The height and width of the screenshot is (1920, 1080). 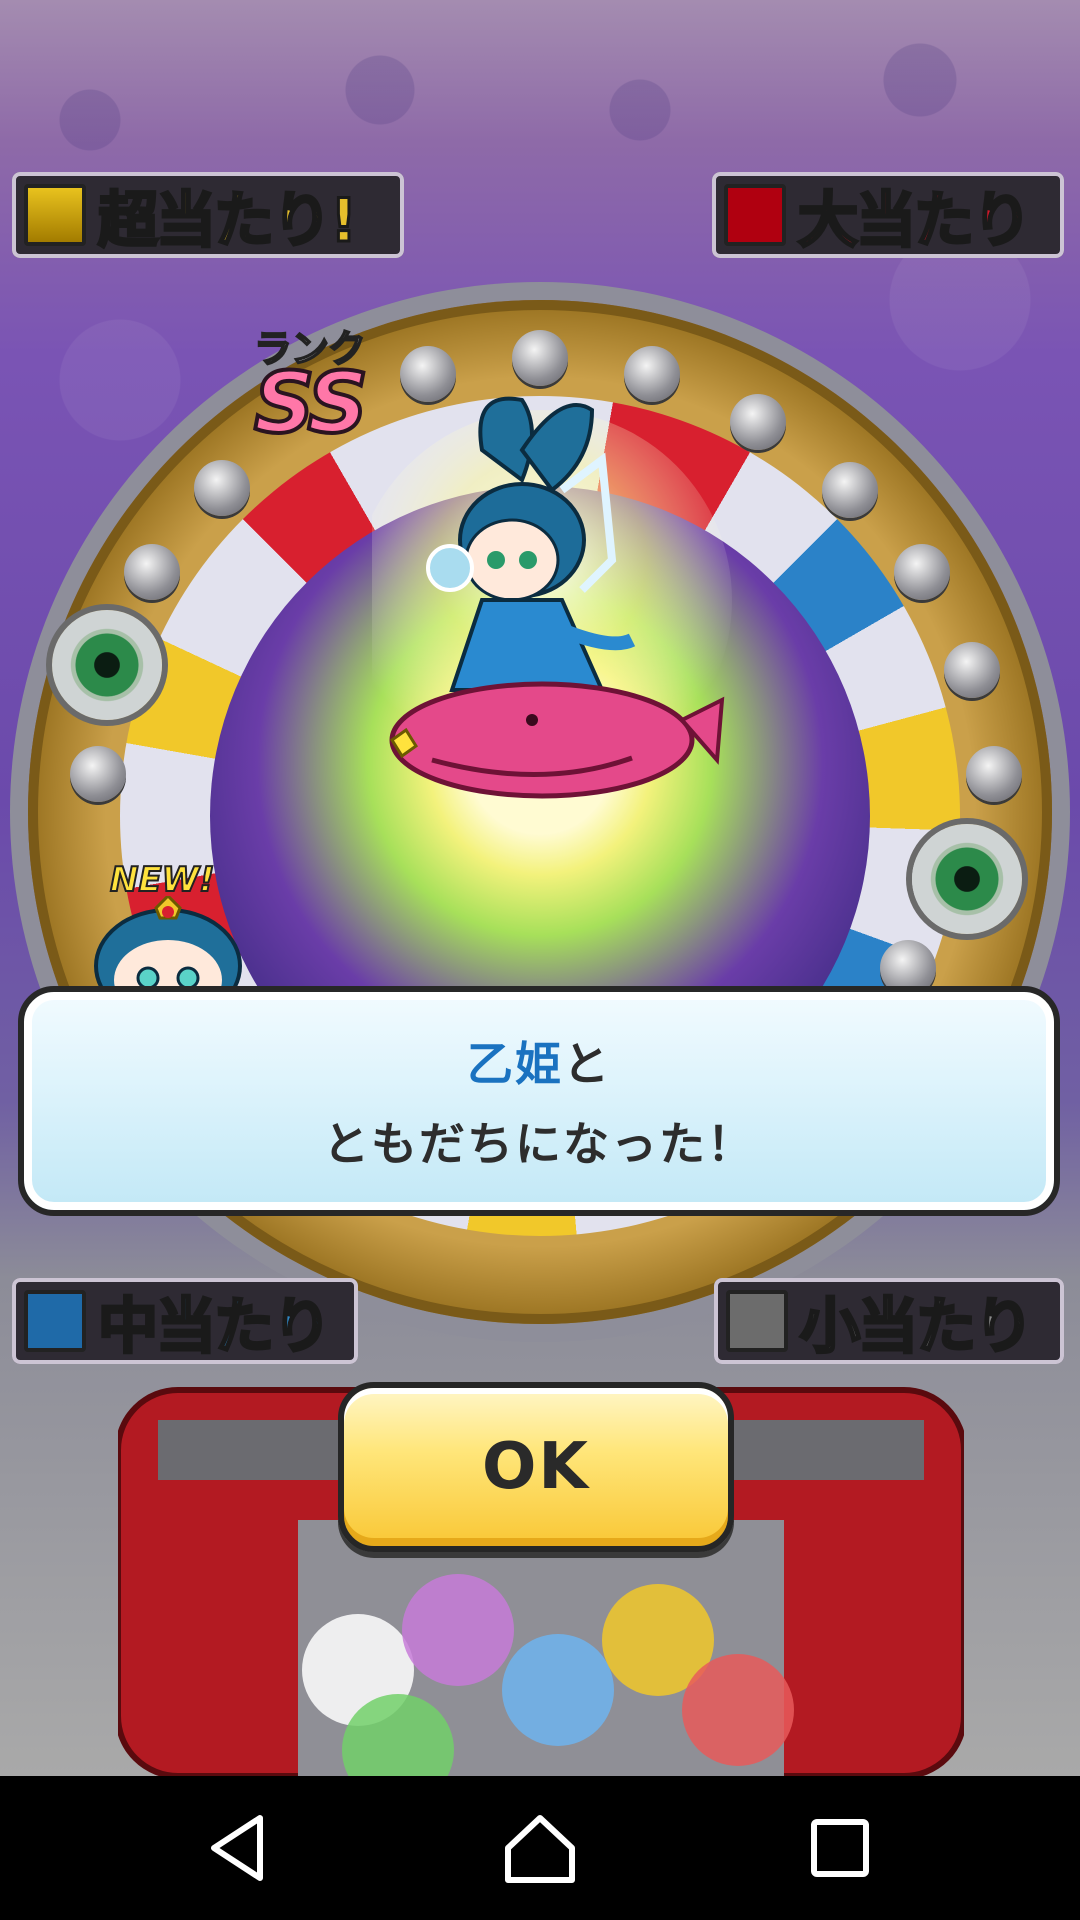 I want to click on prize-text-super: 超当たり!, so click(x=227, y=220).